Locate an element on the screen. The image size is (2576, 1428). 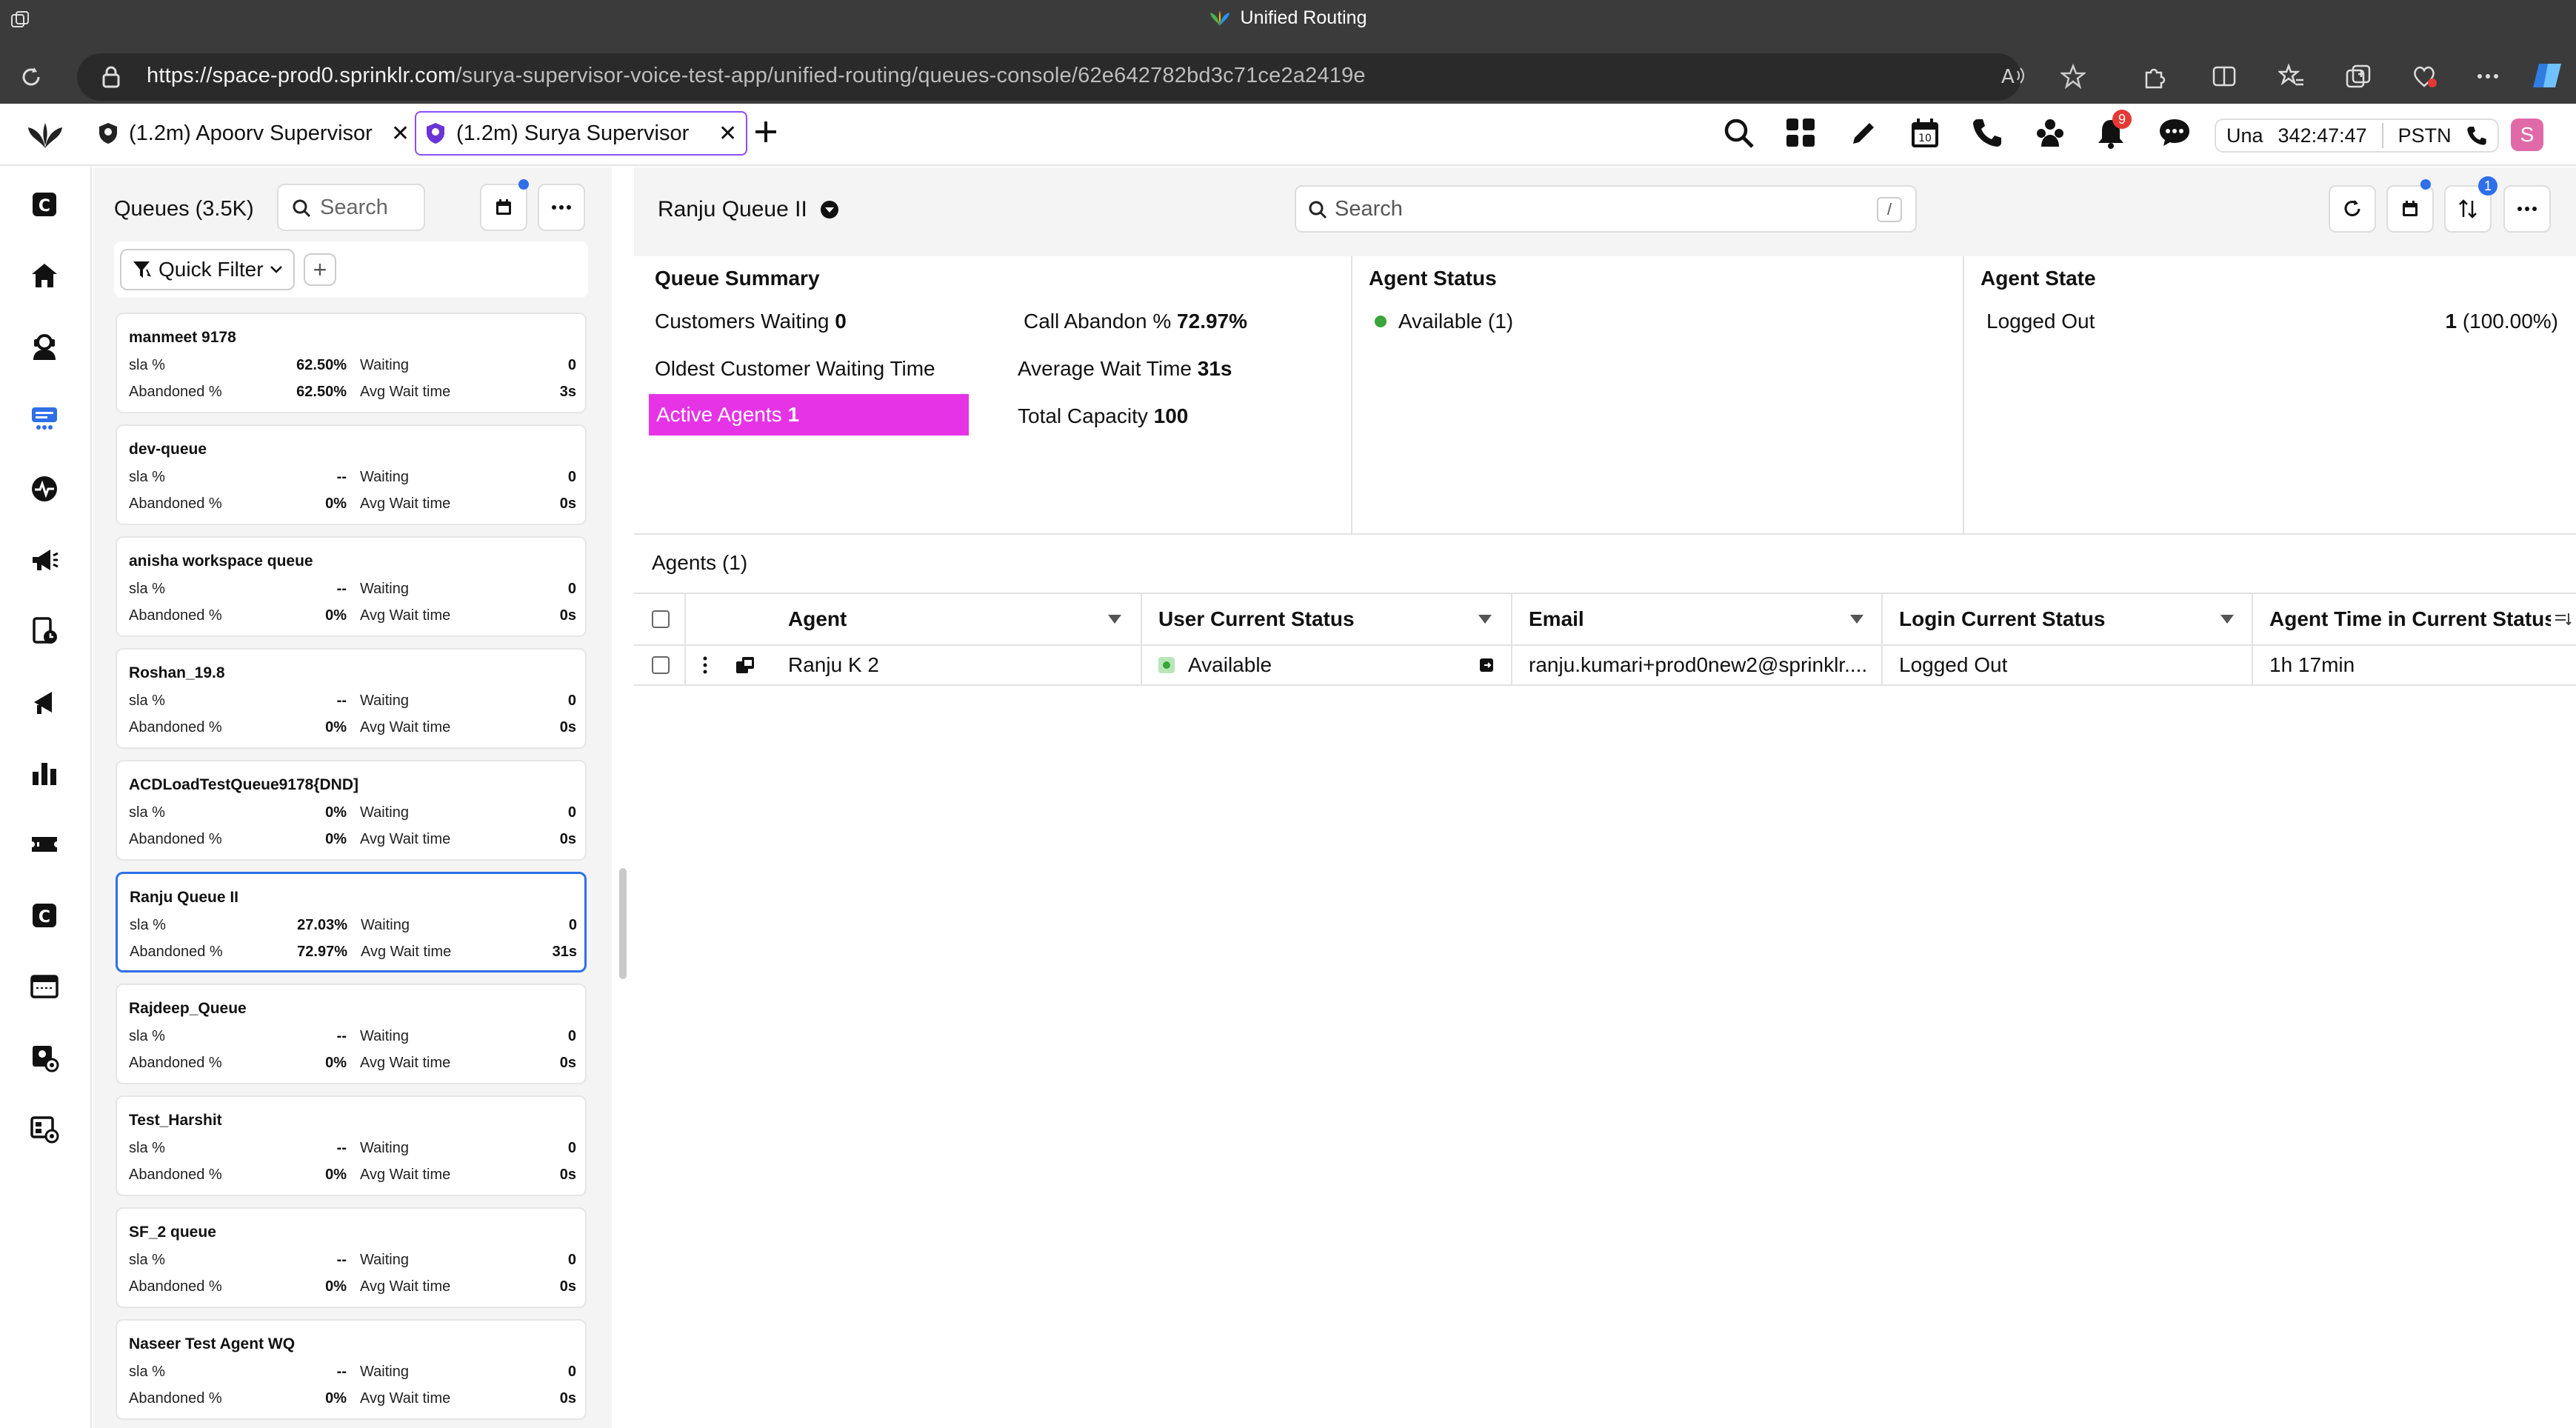
date-range-button is located at coordinates (2410, 206).